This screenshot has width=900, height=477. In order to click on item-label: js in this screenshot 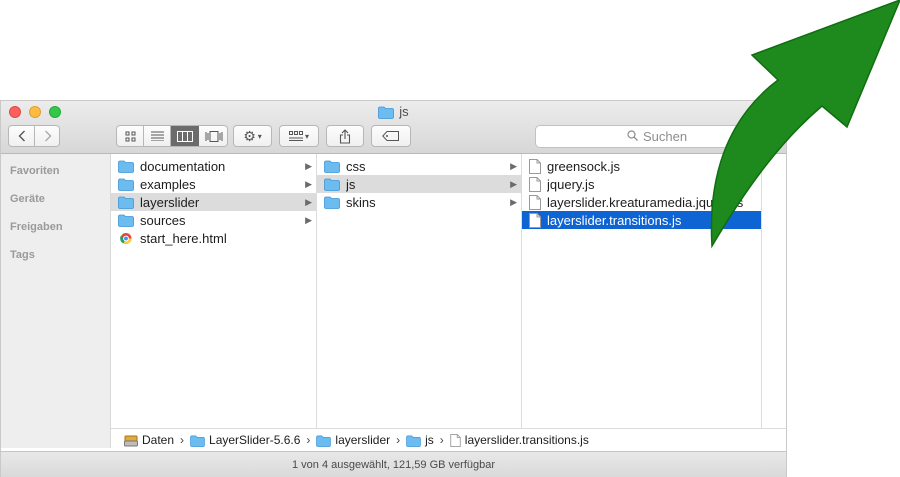, I will do `click(351, 184)`.